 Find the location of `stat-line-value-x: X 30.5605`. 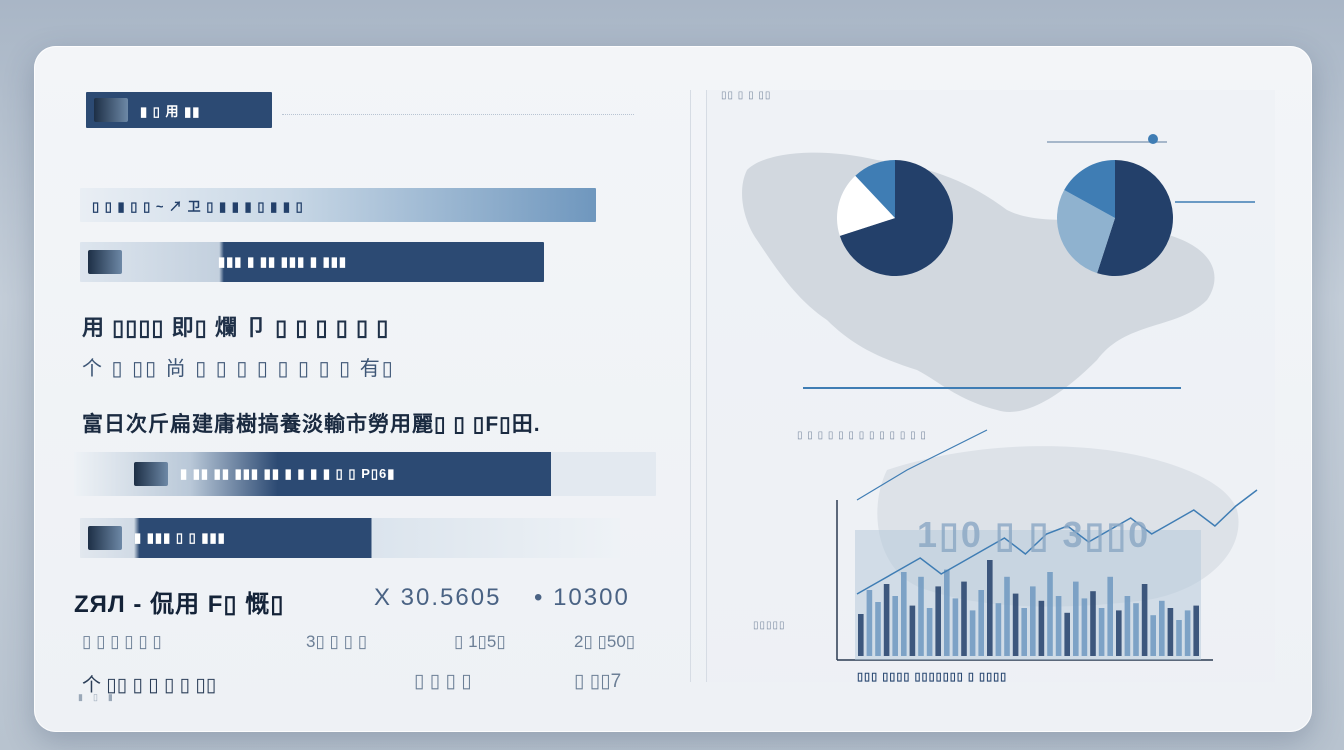

stat-line-value-x: X 30.5605 is located at coordinates (438, 597).